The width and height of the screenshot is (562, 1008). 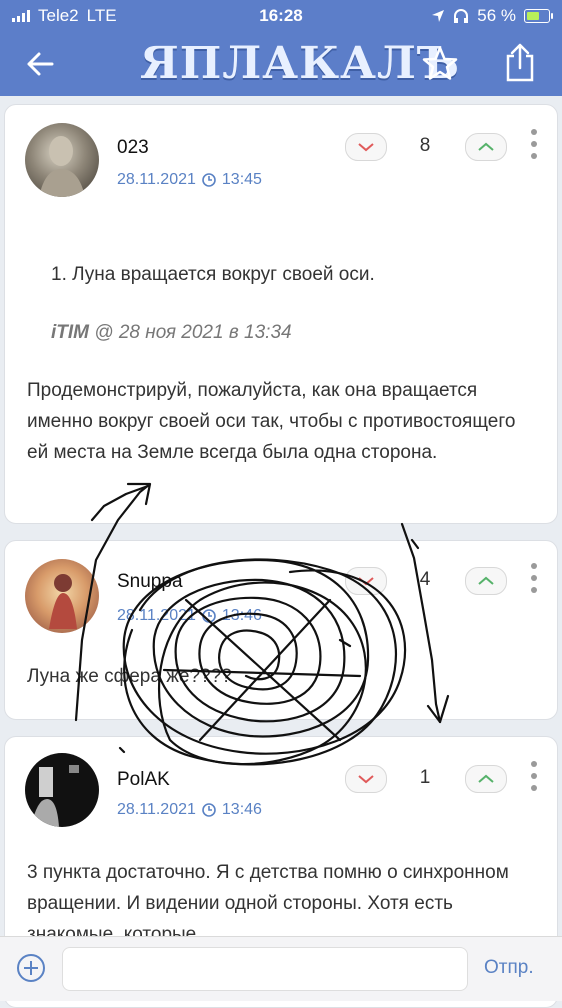 What do you see at coordinates (509, 968) in the screenshot?
I see `send-button: Отпр.` at bounding box center [509, 968].